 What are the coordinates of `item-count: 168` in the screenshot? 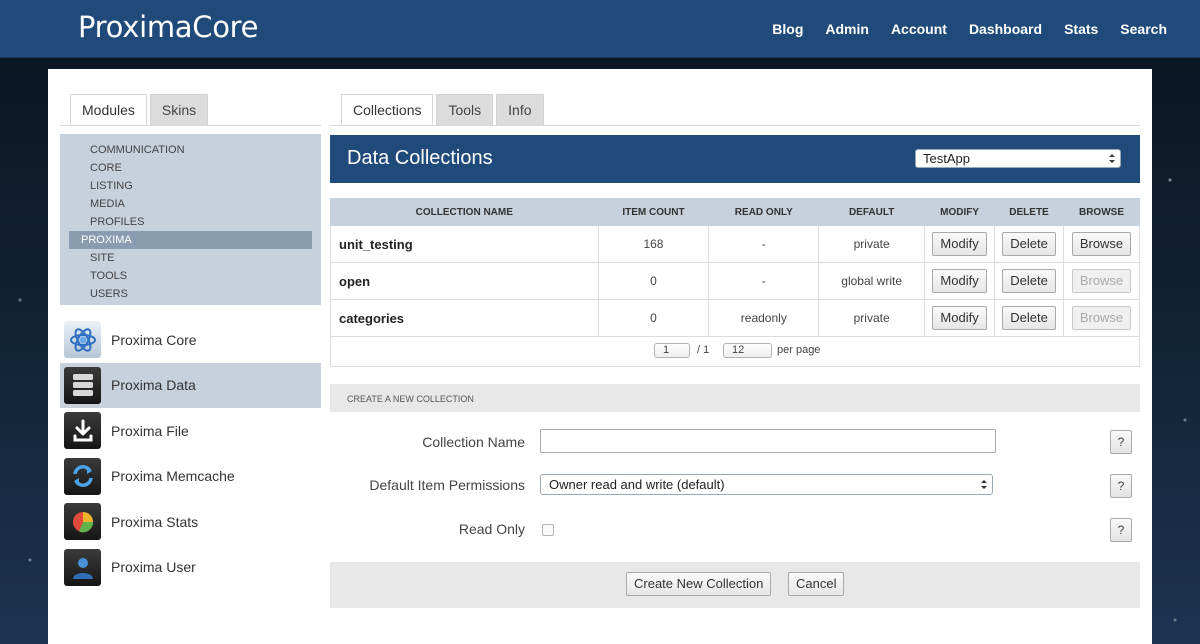 It's located at (653, 244).